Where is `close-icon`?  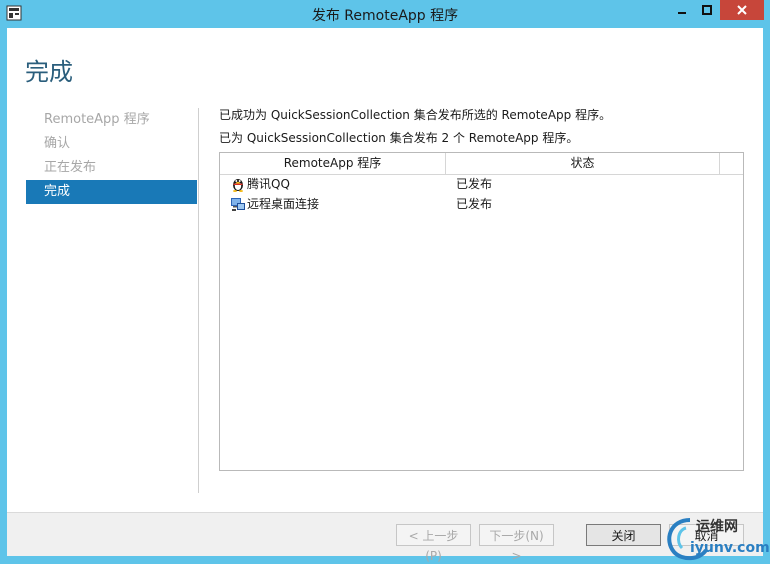 close-icon is located at coordinates (742, 10).